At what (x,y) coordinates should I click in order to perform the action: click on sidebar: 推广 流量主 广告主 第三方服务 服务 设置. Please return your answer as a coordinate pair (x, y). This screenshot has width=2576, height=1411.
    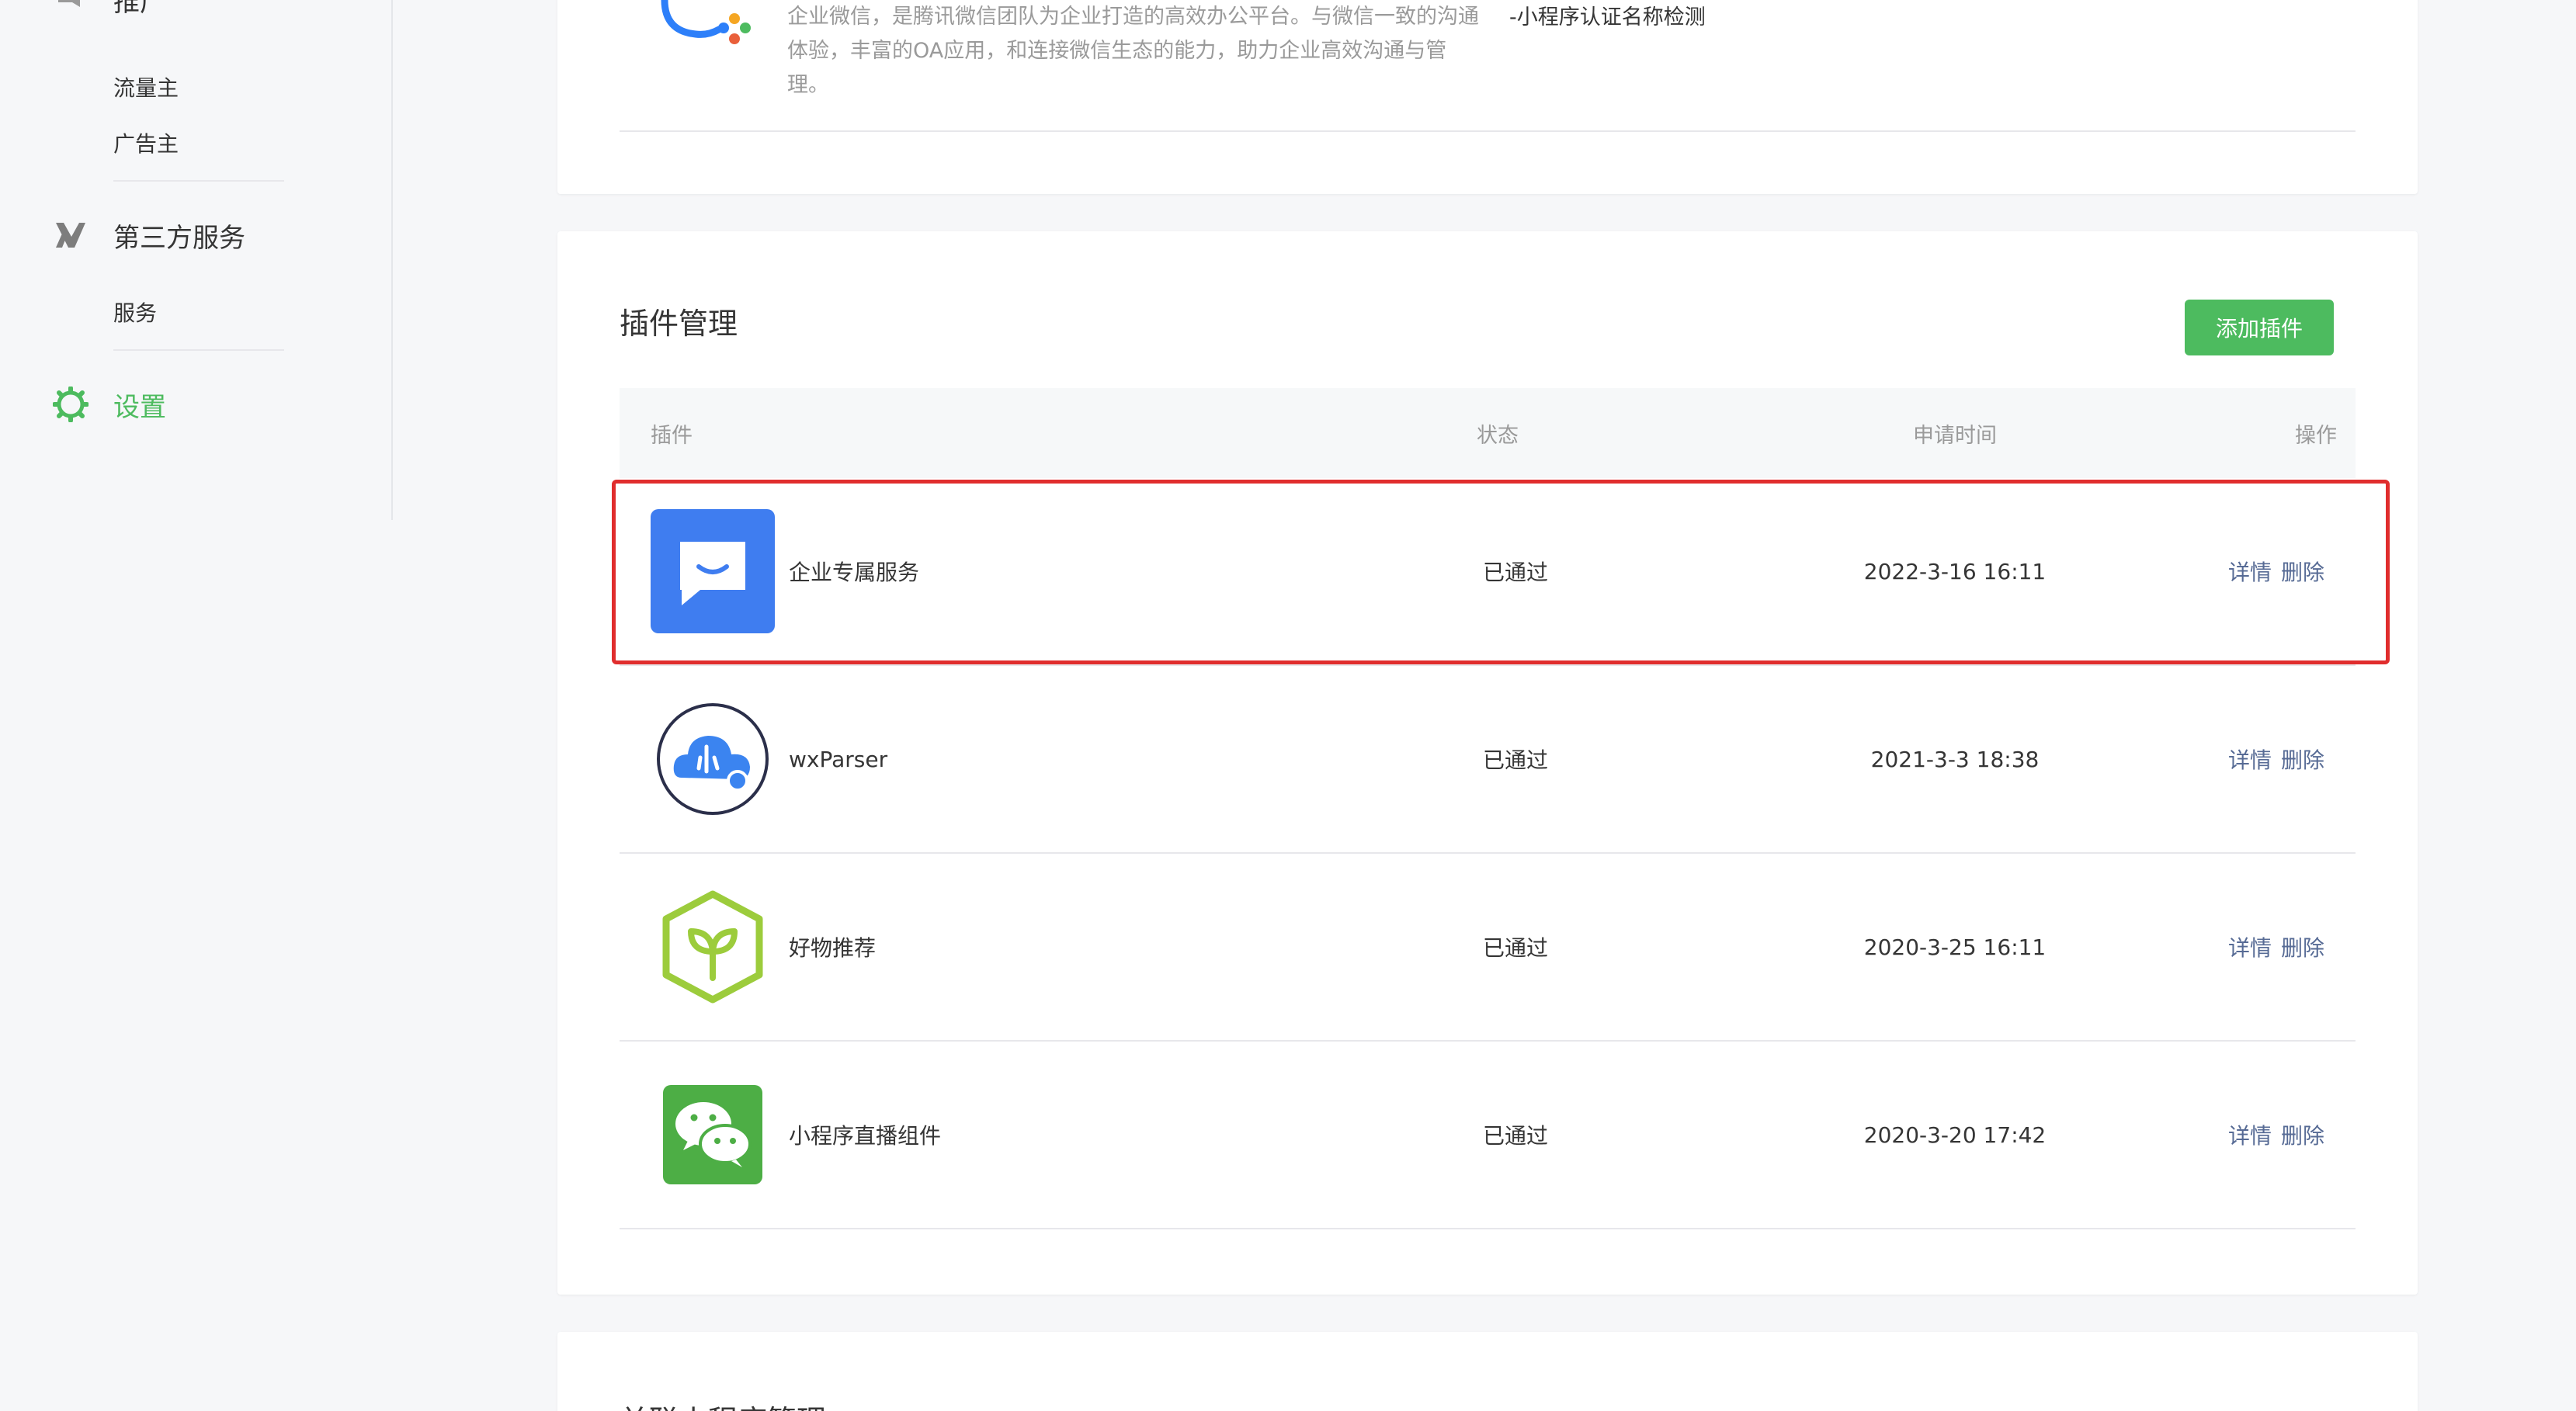
    Looking at the image, I should click on (196, 260).